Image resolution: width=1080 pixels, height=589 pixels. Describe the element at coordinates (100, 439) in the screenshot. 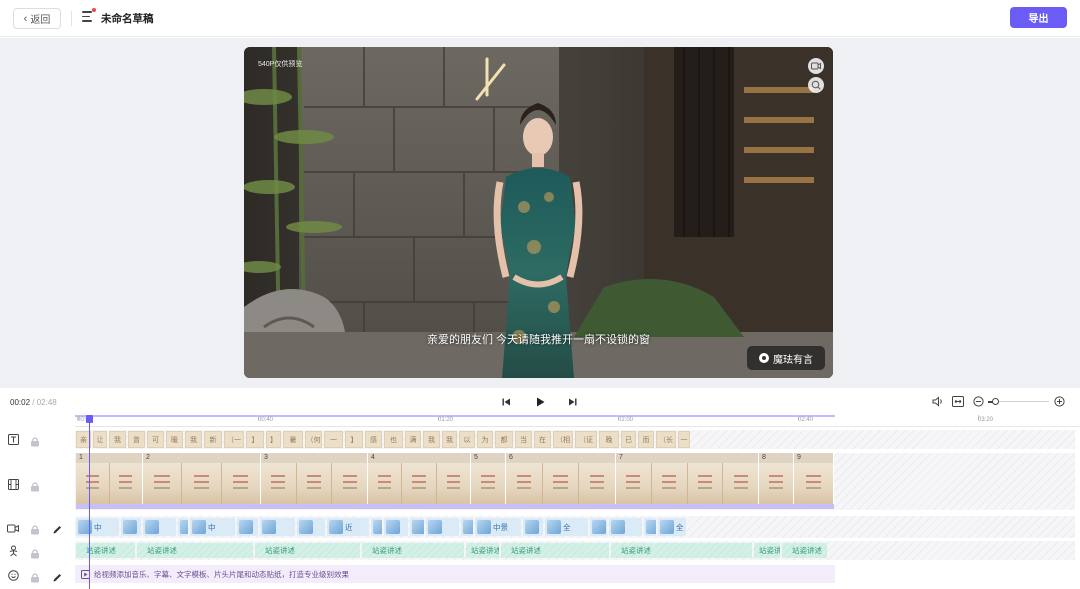

I see `text-segment: 让` at that location.